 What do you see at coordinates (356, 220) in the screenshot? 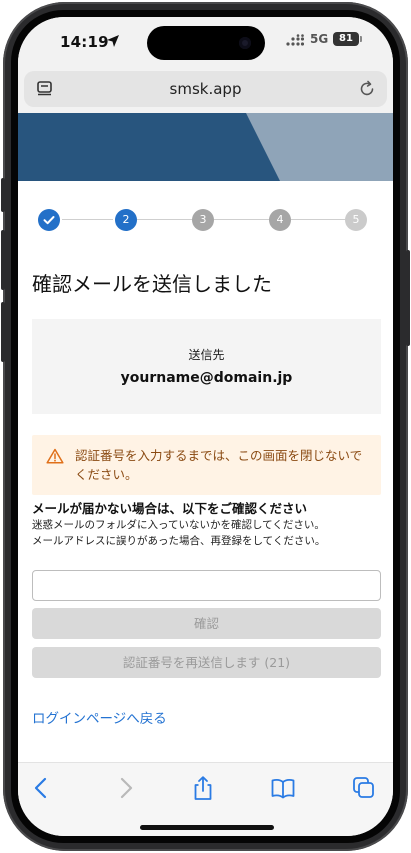
I see `step-5: 5` at bounding box center [356, 220].